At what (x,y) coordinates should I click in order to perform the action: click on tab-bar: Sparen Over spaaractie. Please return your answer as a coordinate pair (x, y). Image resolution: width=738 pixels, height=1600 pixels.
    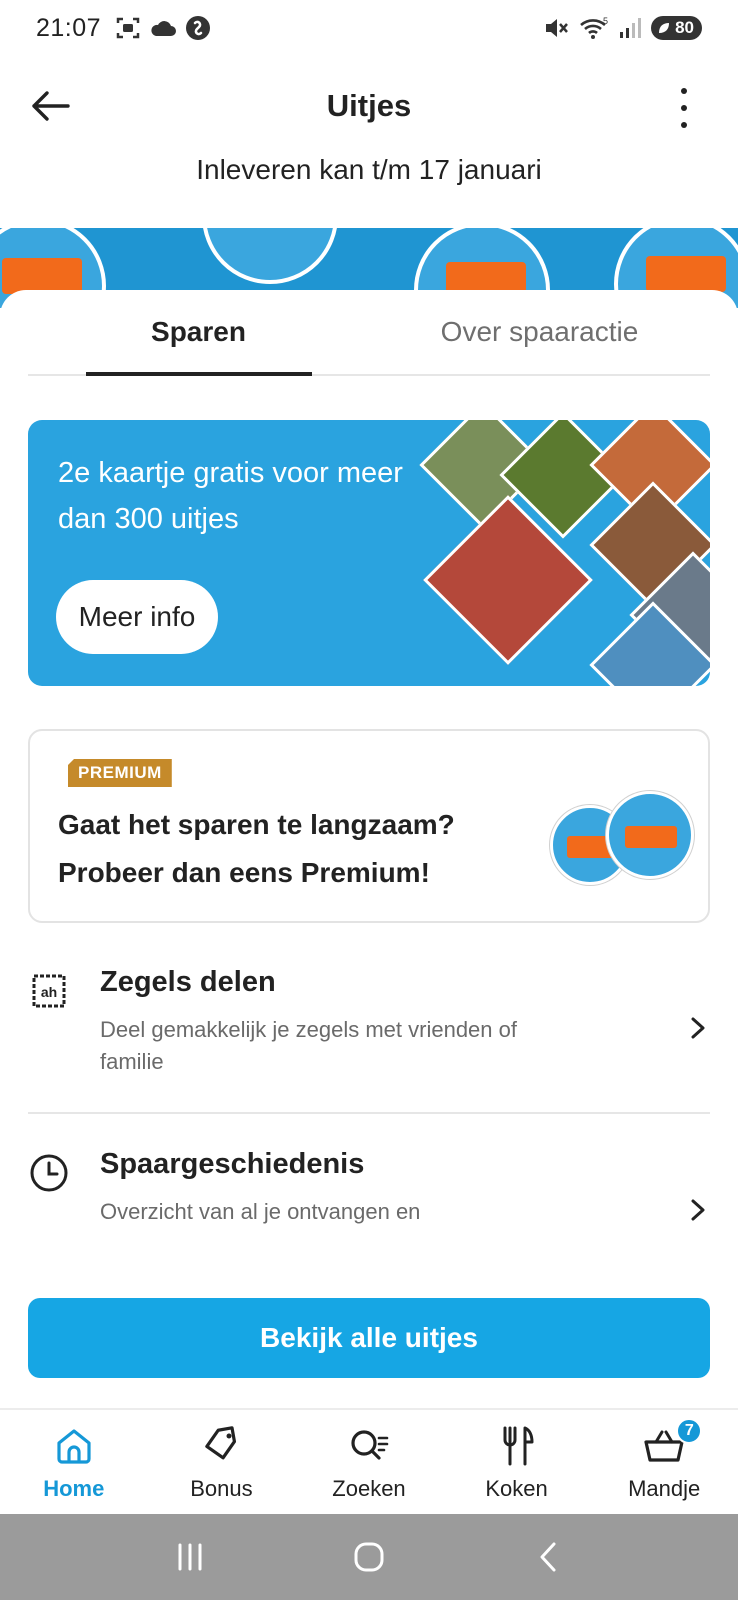
    Looking at the image, I should click on (369, 333).